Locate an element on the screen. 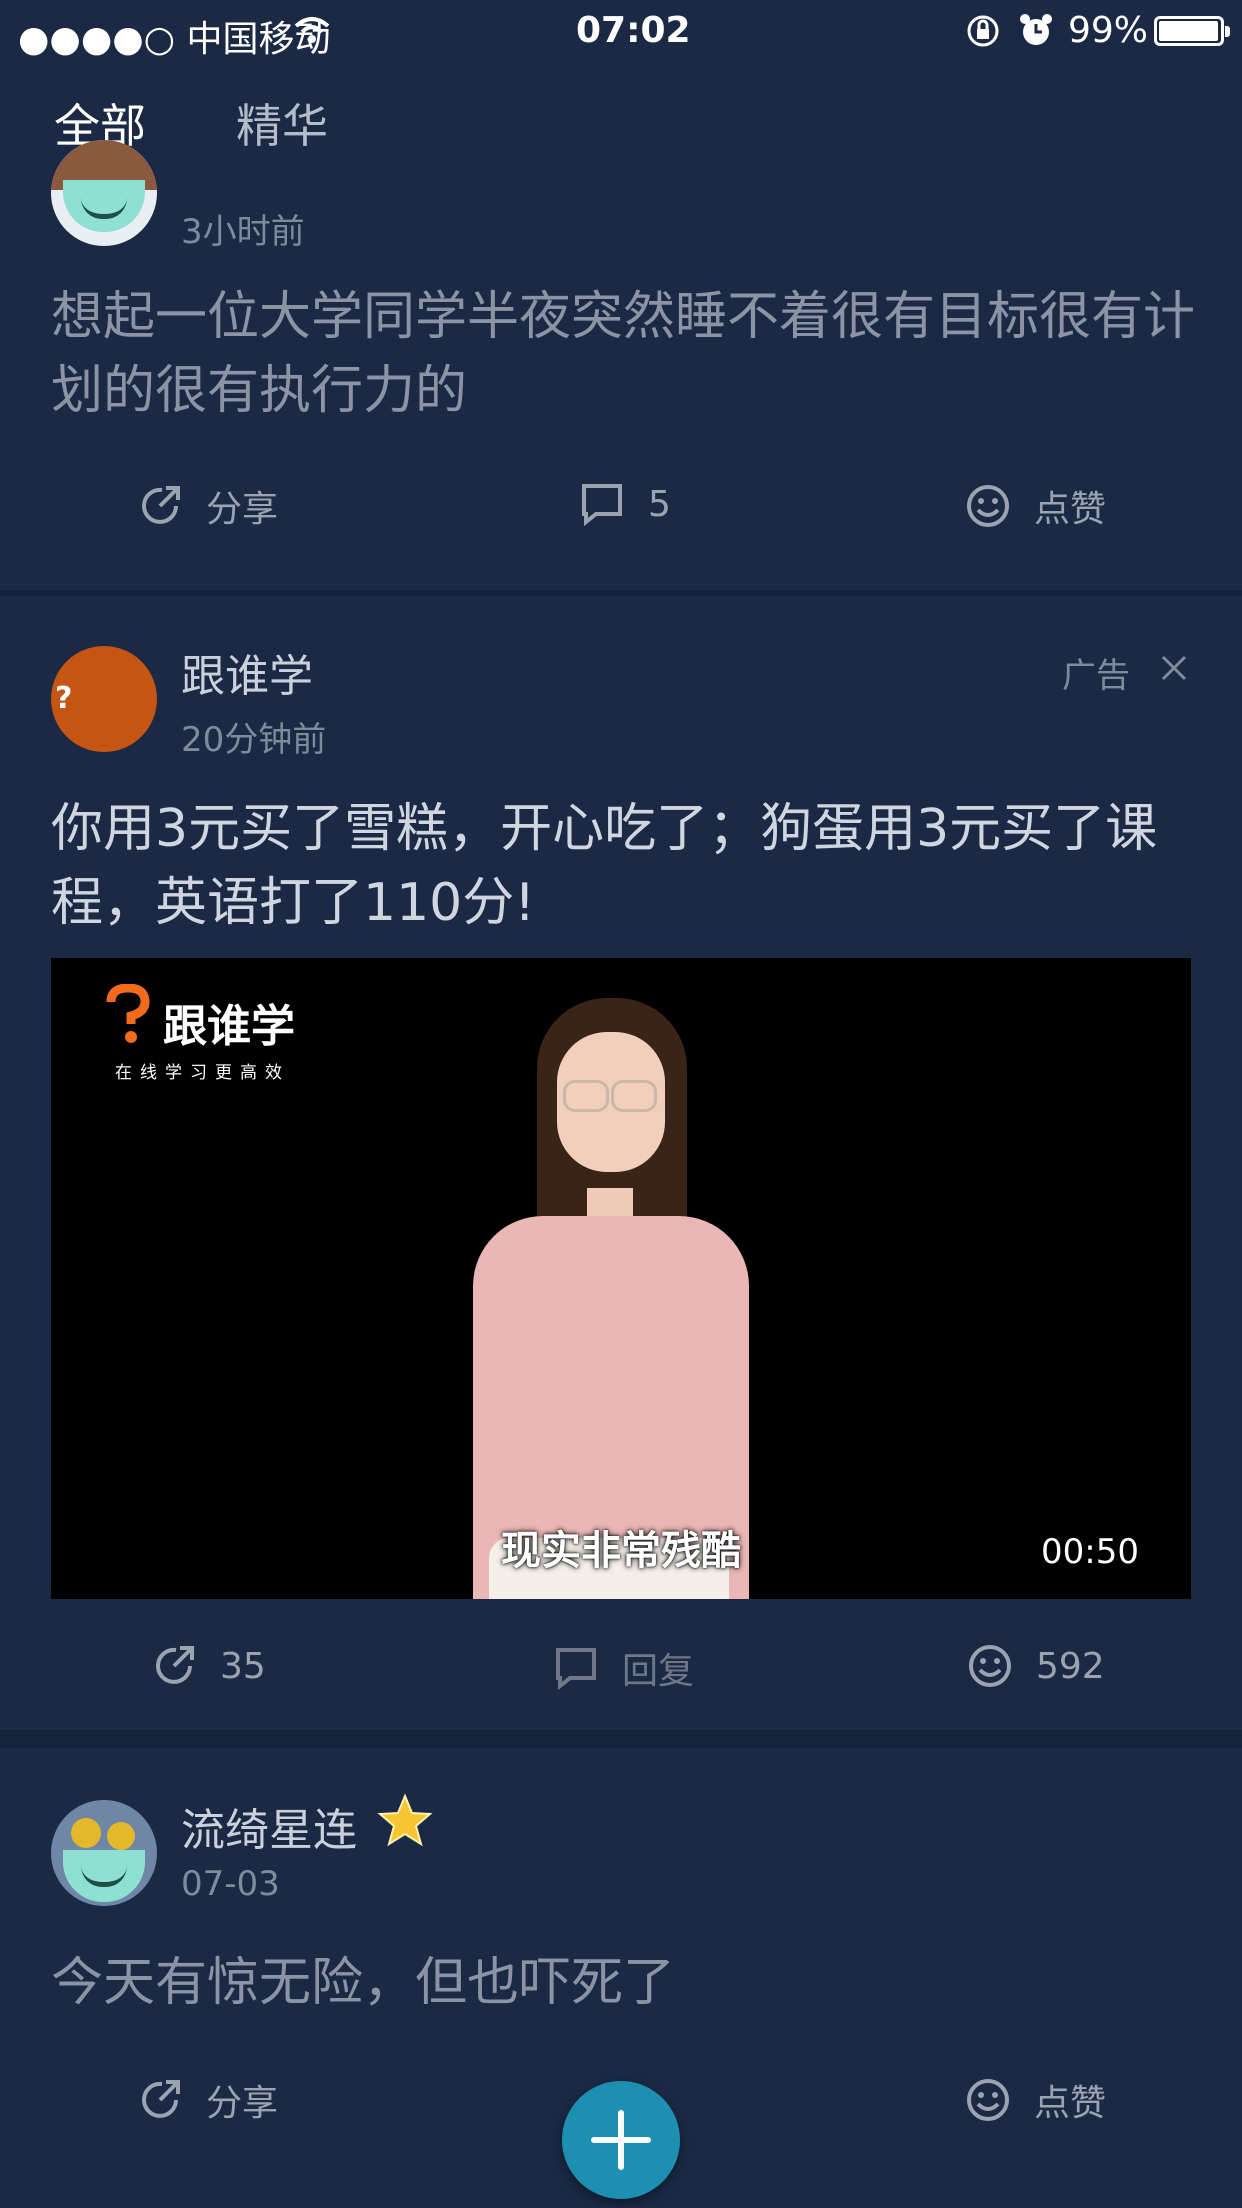 The height and width of the screenshot is (2208, 1242). author-name: 流绮星连 is located at coordinates (269, 1826).